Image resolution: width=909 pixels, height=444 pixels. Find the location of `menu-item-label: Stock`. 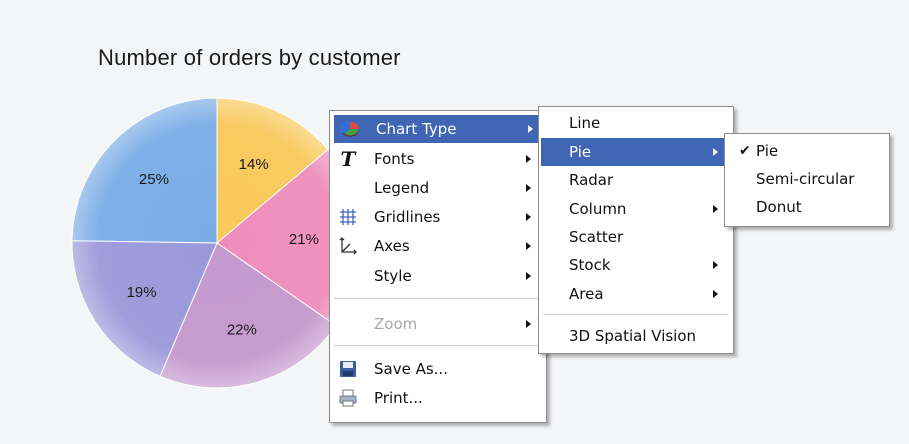

menu-item-label: Stock is located at coordinates (590, 265).